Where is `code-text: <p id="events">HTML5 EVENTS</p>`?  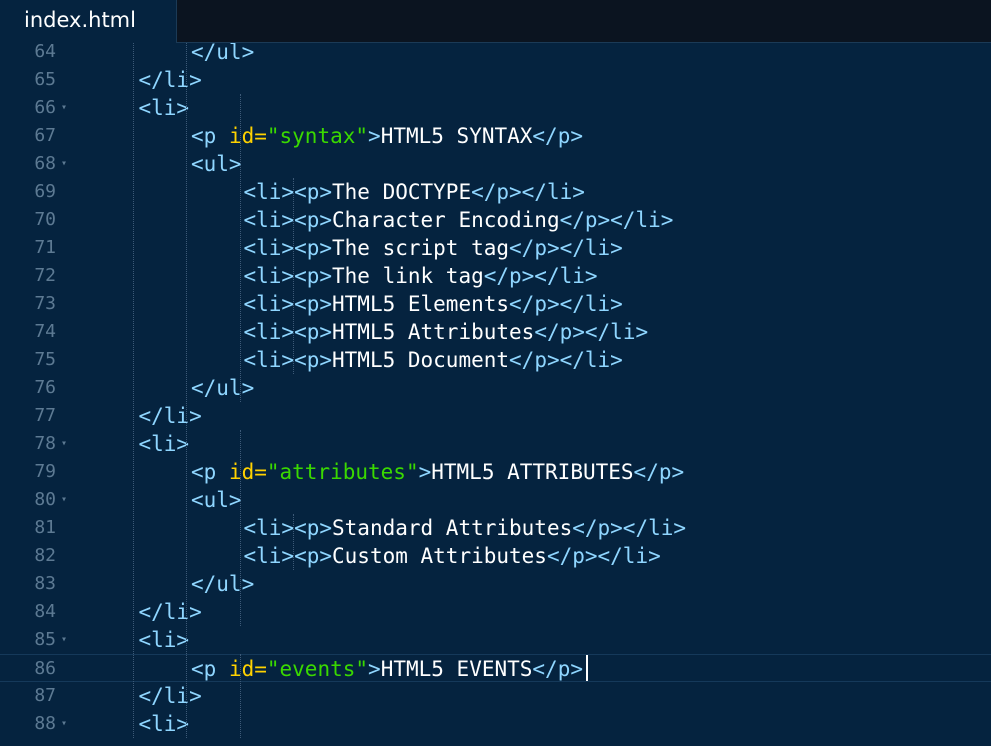
code-text: <p id="events">HTML5 EVENTS</p> is located at coordinates (387, 669).